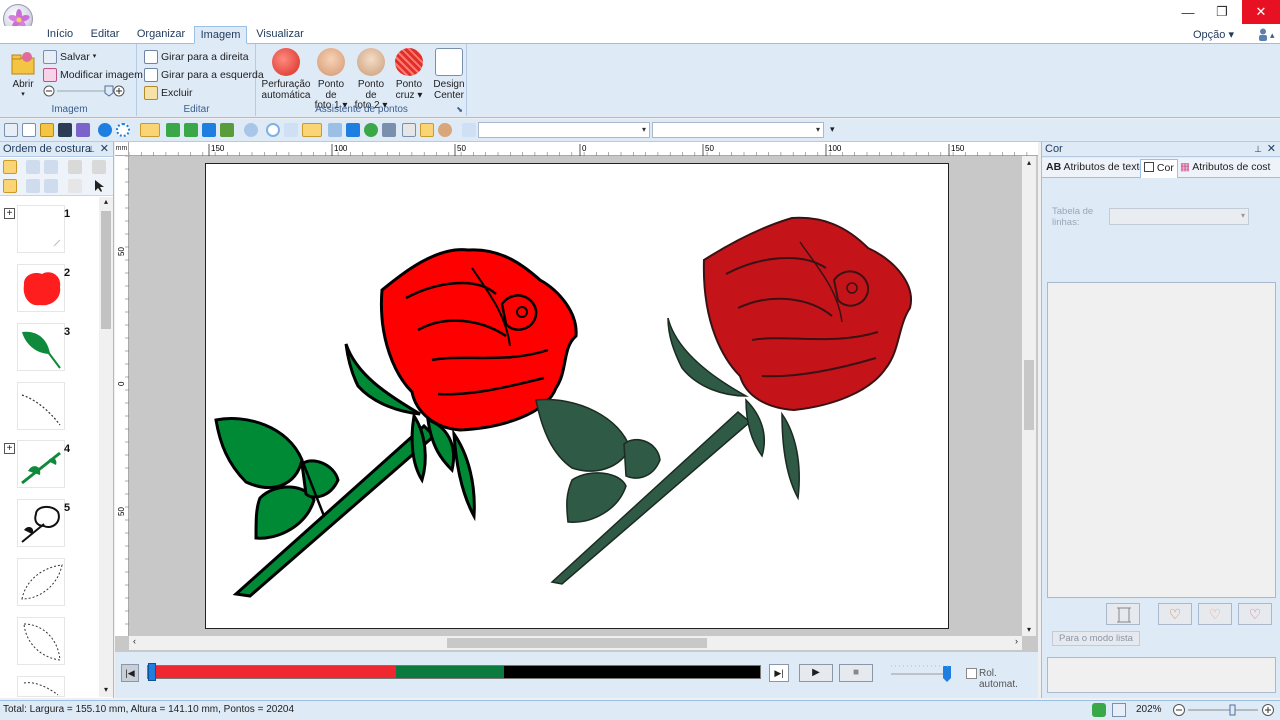 This screenshot has width=1280, height=720. Describe the element at coordinates (280, 35) in the screenshot. I see `tab-visualizar: Visualizar` at that location.